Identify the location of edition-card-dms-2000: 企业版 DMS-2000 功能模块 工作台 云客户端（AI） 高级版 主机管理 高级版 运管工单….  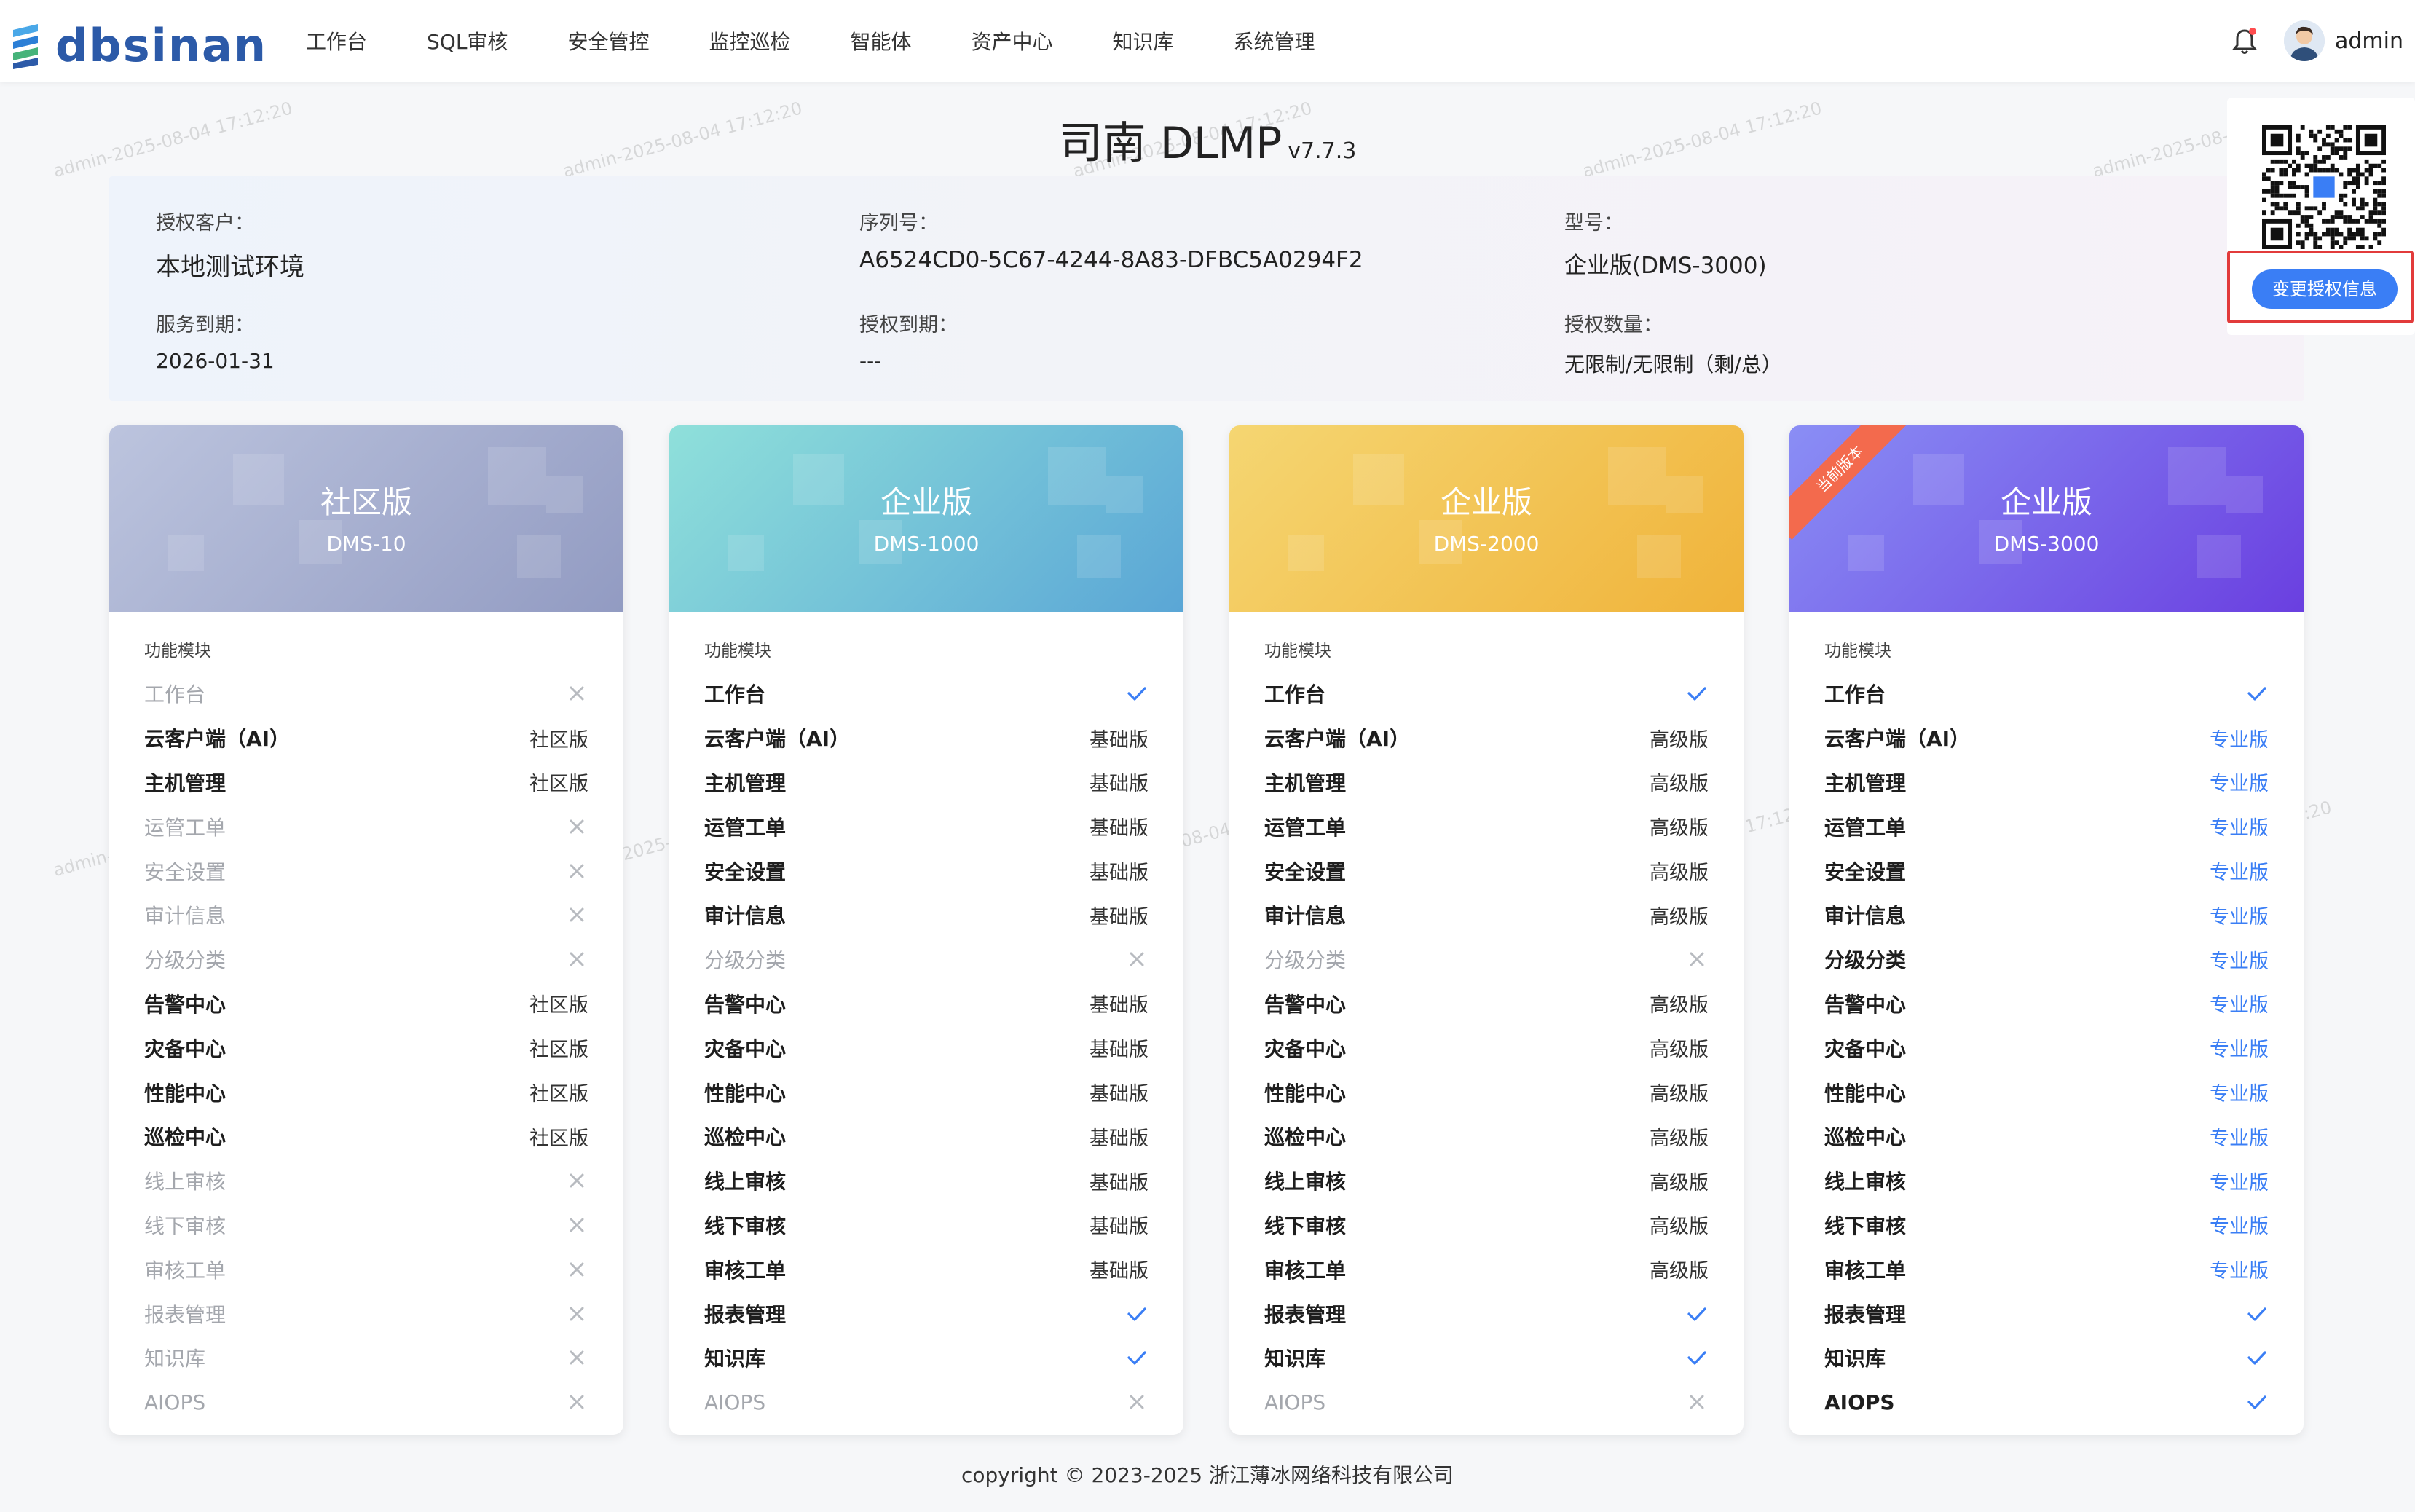
(1486, 930).